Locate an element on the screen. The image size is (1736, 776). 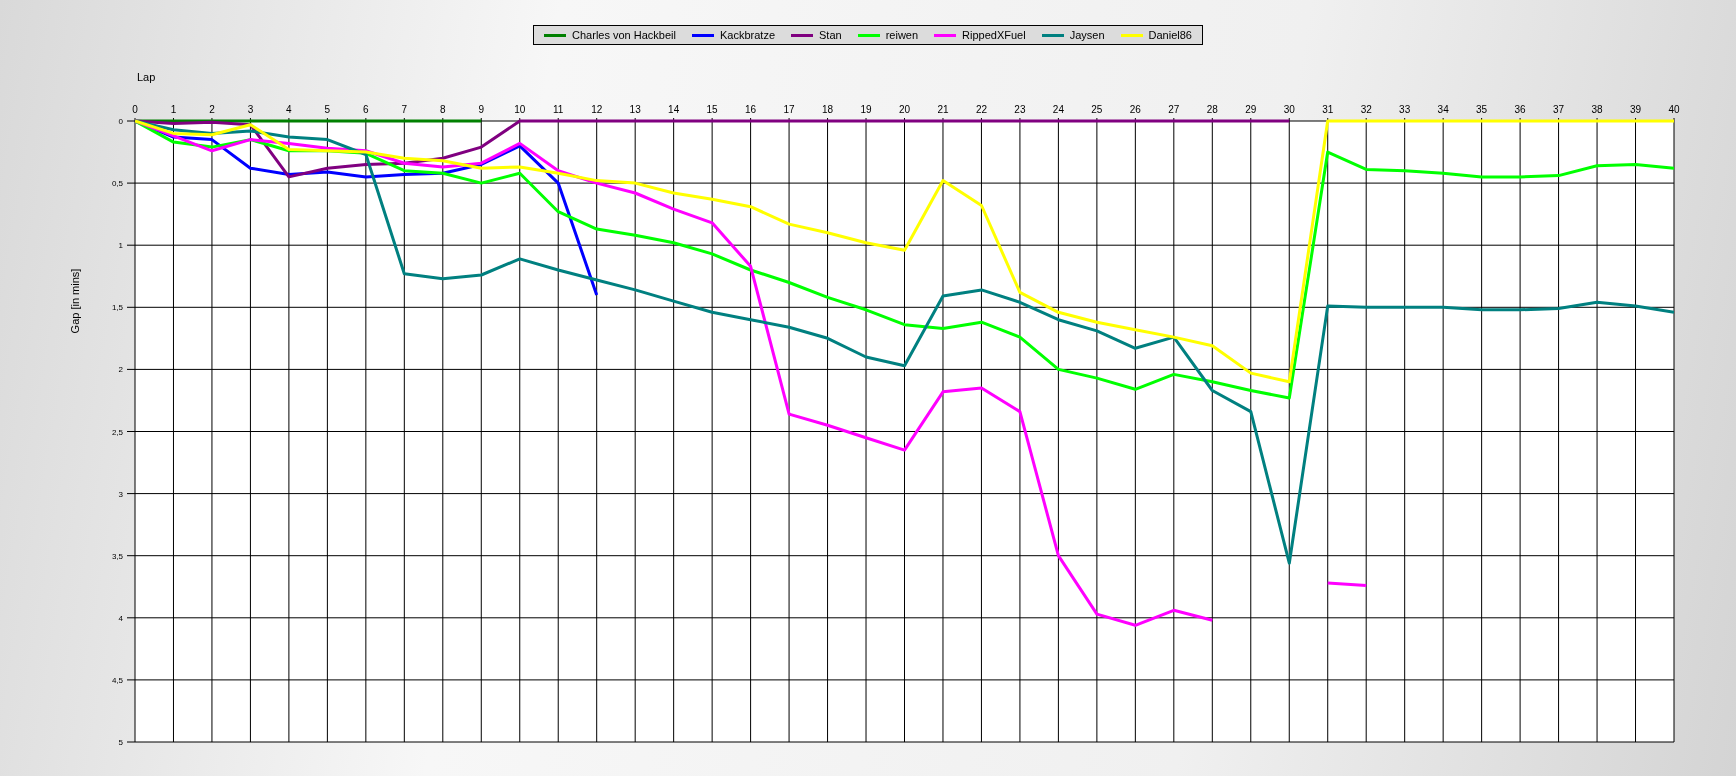
x-tick-label: 33 is located at coordinates (1405, 109).